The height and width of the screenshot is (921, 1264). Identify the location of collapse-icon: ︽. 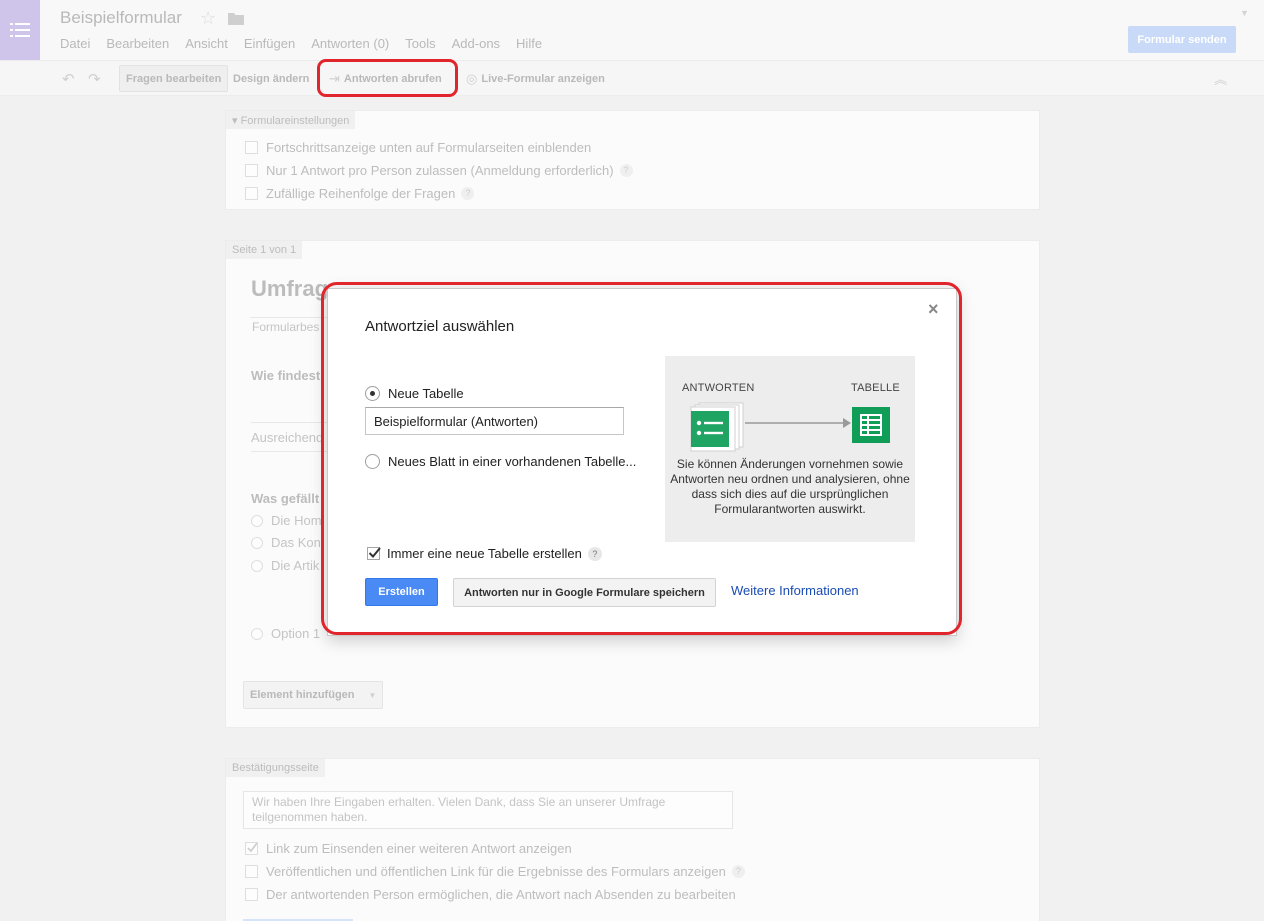
(1220, 78).